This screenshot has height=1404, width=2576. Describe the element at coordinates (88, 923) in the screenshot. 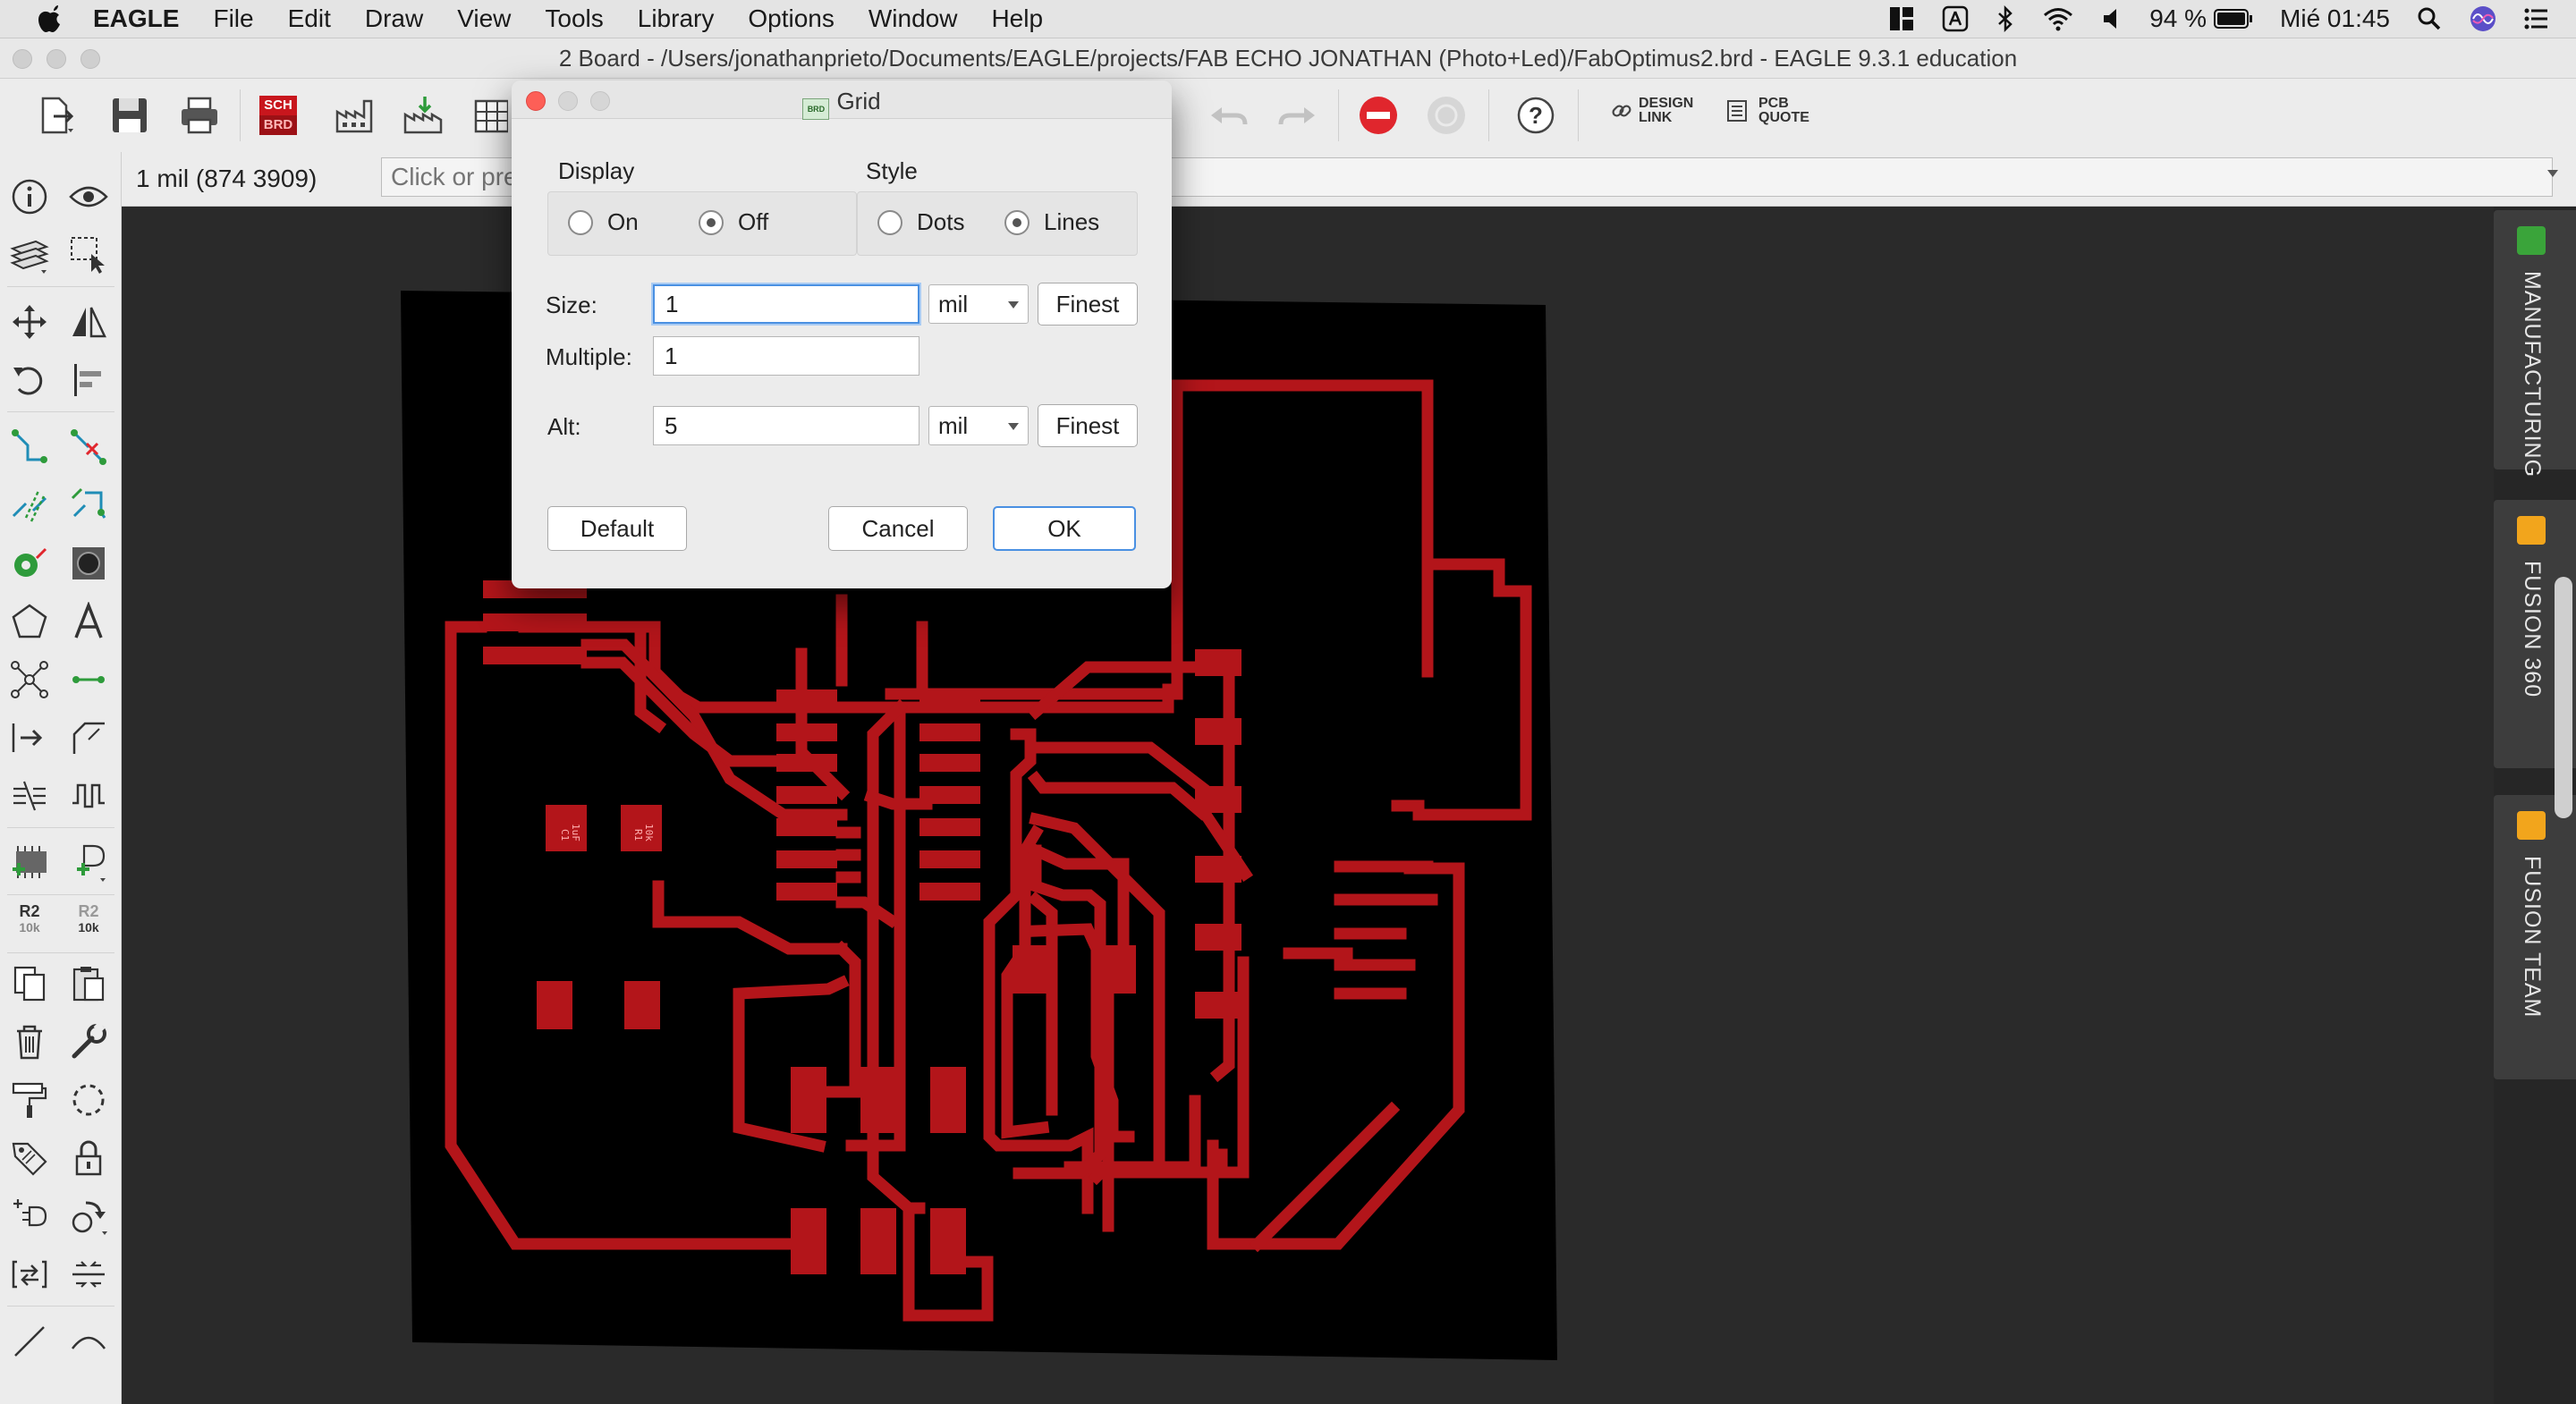

I see `value-tool: R2 10k` at that location.